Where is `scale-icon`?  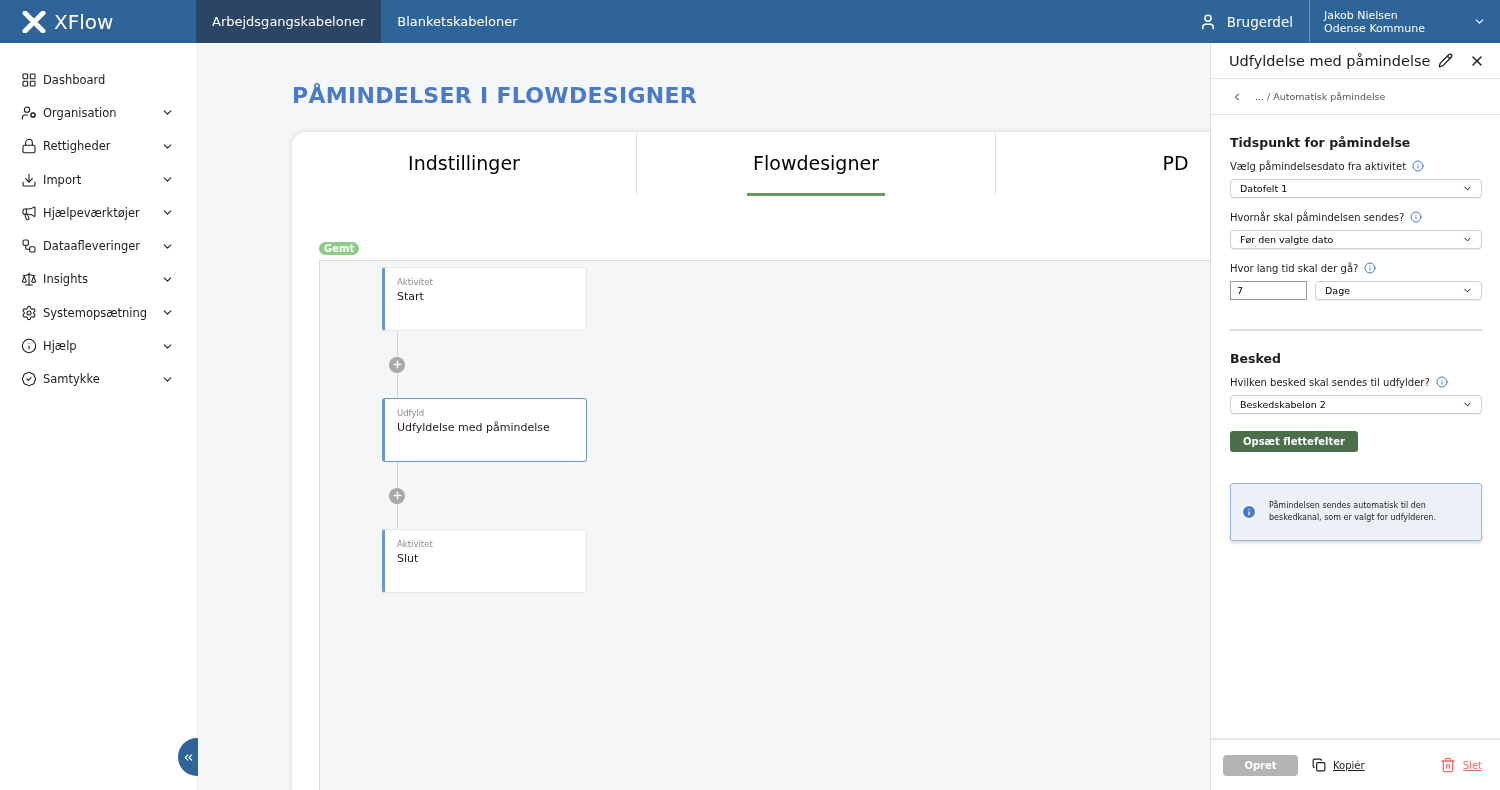 scale-icon is located at coordinates (29, 279).